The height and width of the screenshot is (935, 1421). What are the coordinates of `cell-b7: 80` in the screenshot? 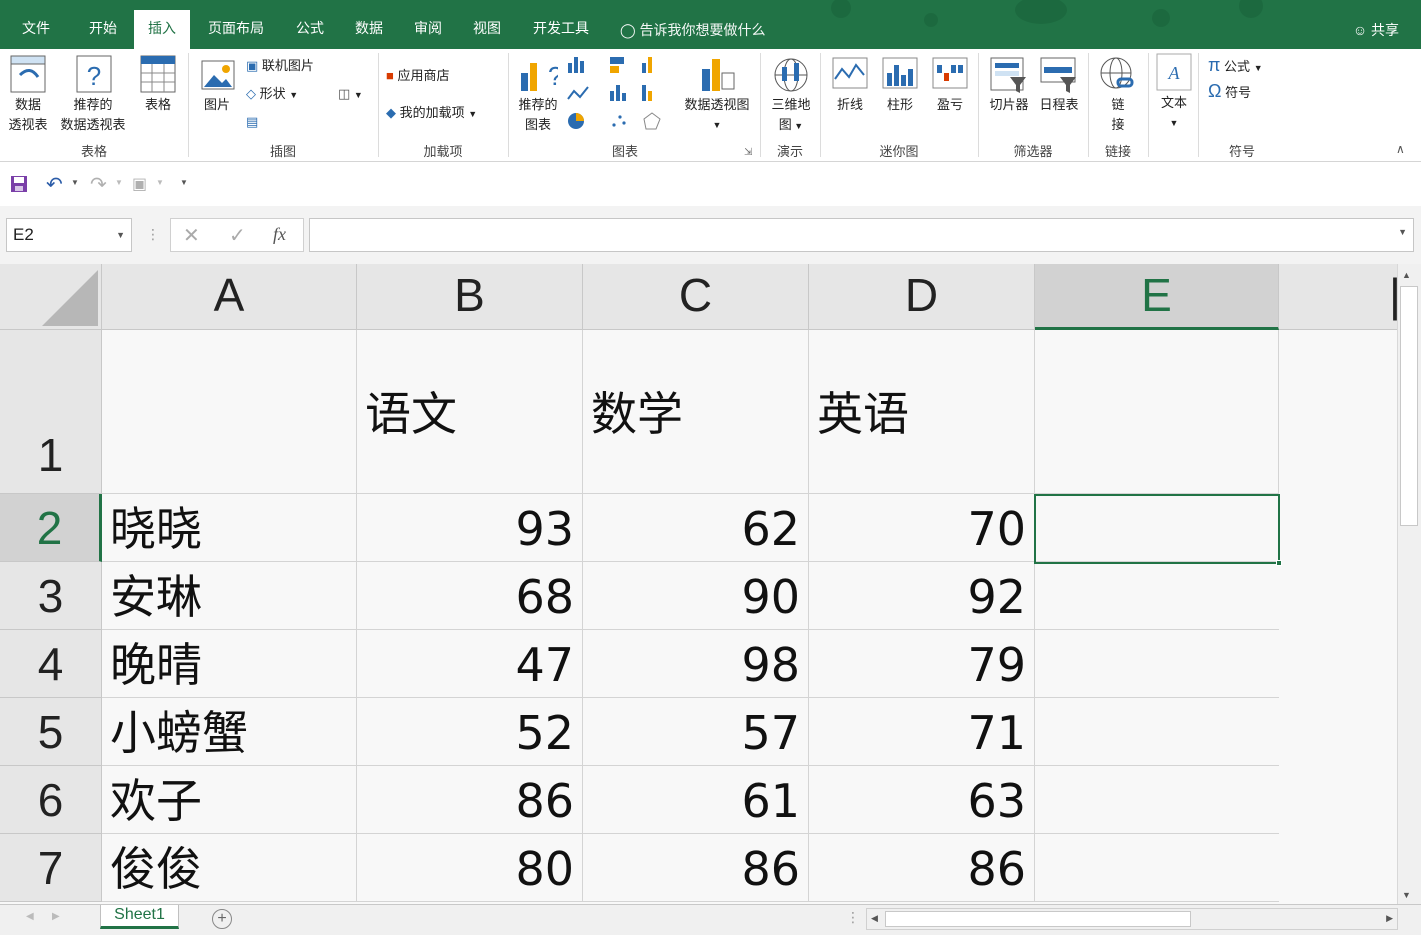 It's located at (470, 868).